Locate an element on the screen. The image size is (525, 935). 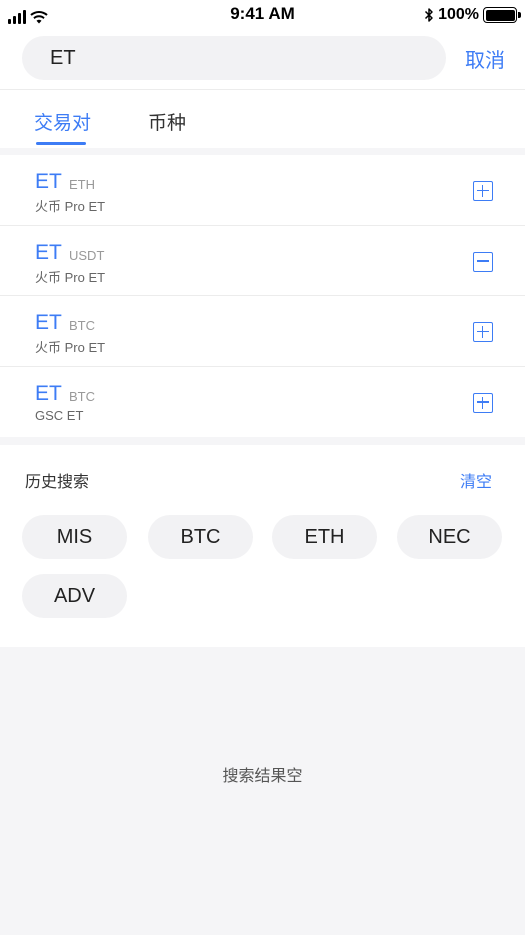
search-input is located at coordinates (248, 58).